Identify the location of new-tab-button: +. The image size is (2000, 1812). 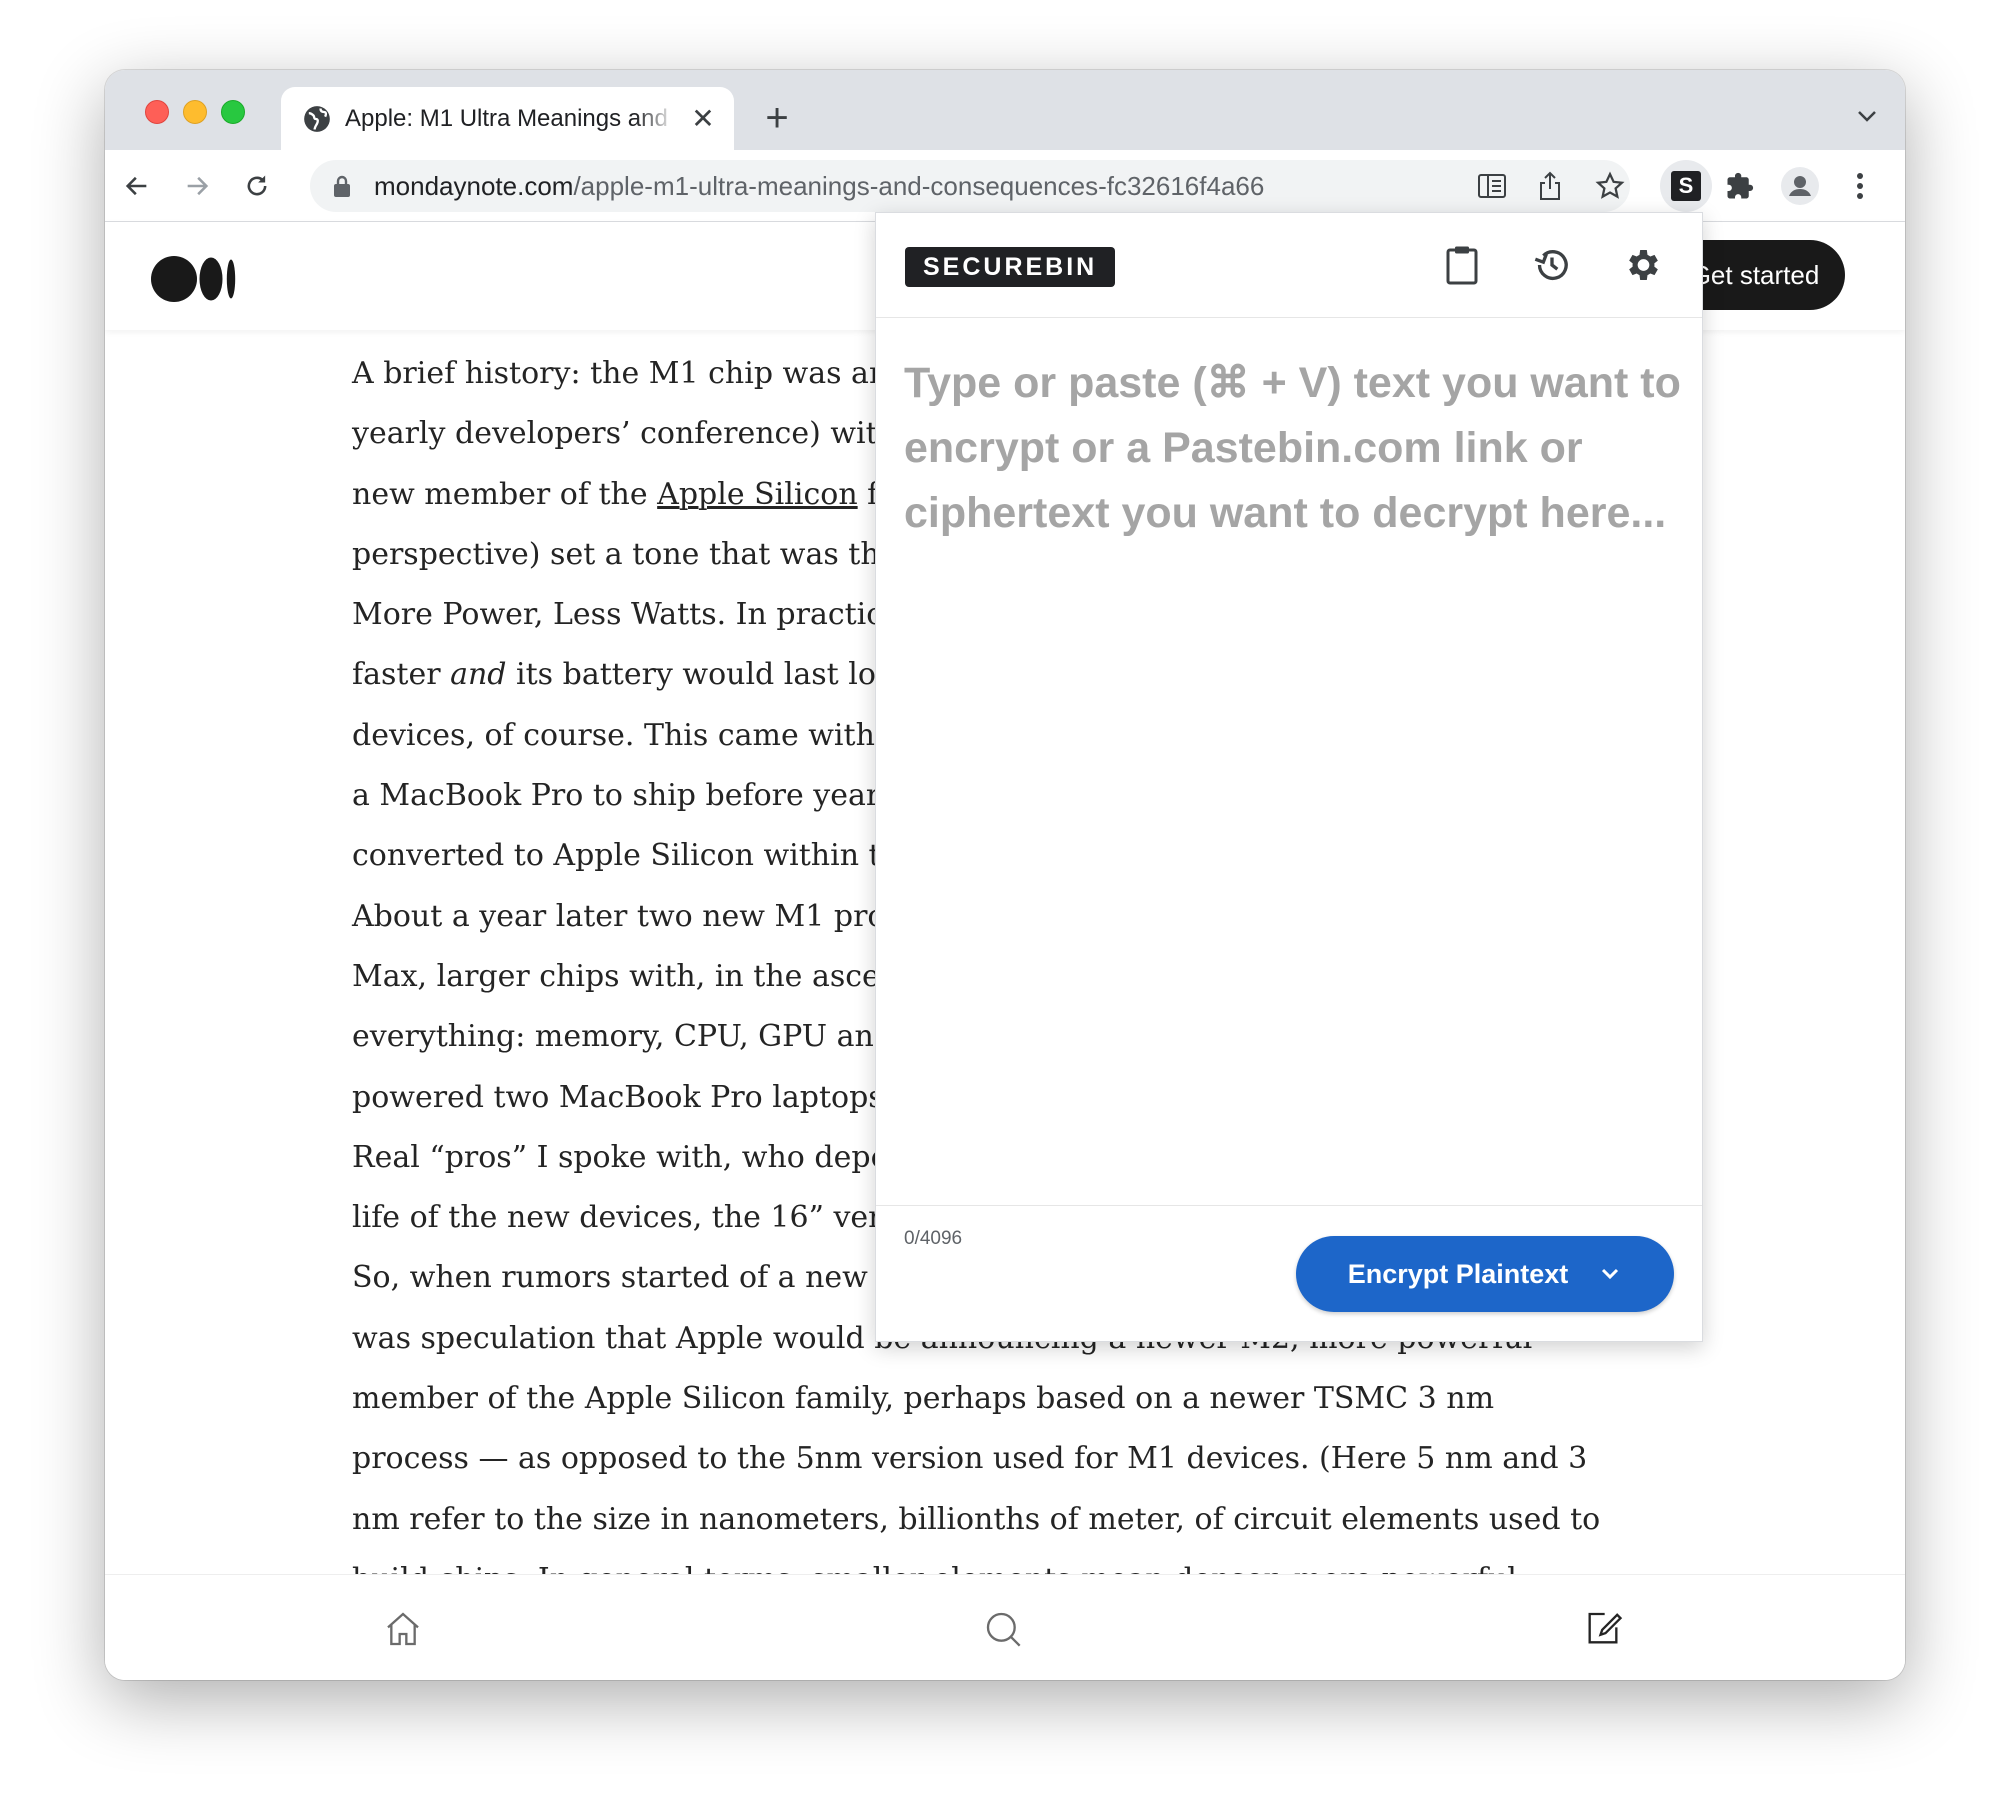
(777, 118).